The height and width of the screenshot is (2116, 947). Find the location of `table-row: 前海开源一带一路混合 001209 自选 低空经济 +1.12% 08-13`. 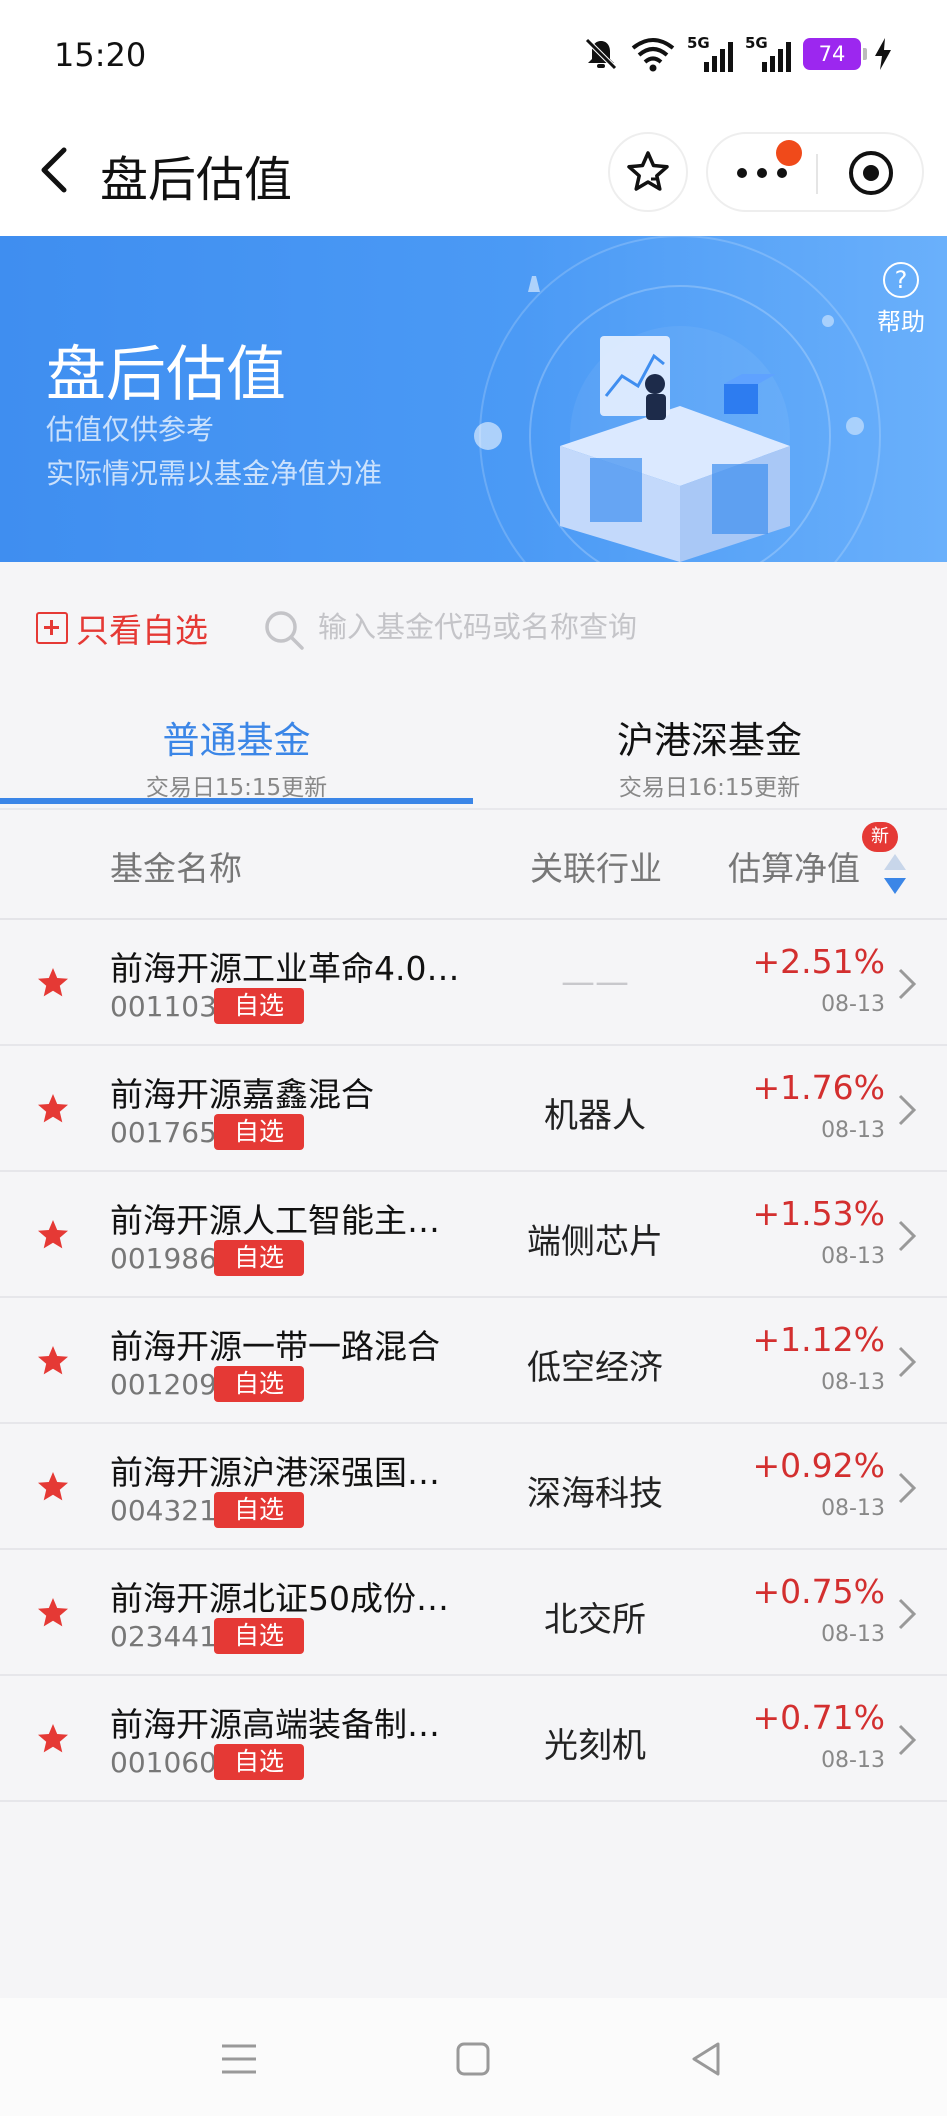

table-row: 前海开源一带一路混合 001209 自选 低空经济 +1.12% 08-13 is located at coordinates (473, 1361).